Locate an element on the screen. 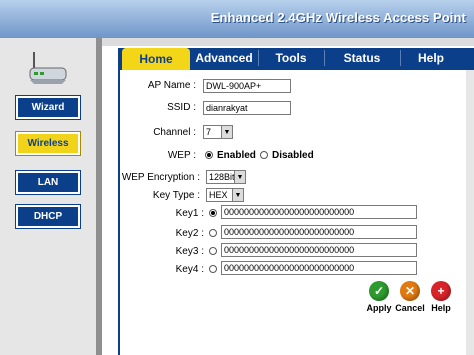 This screenshot has height=355, width=474. close-icon: ✕ is located at coordinates (410, 291).